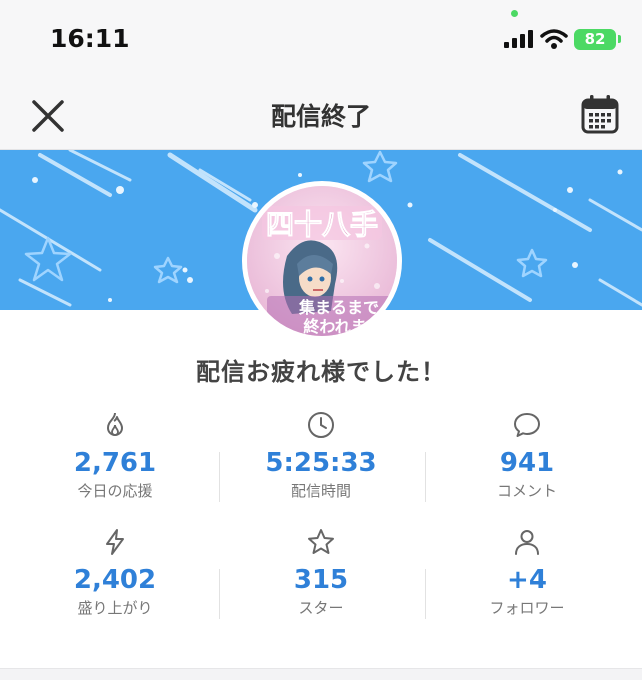  I want to click on stat-stars: 315 スター, so click(321, 572).